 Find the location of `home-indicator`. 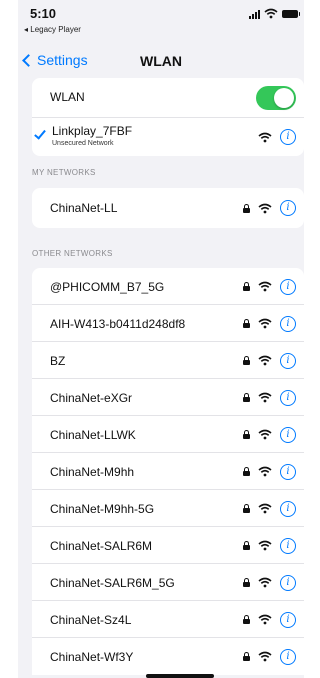

home-indicator is located at coordinates (180, 676).